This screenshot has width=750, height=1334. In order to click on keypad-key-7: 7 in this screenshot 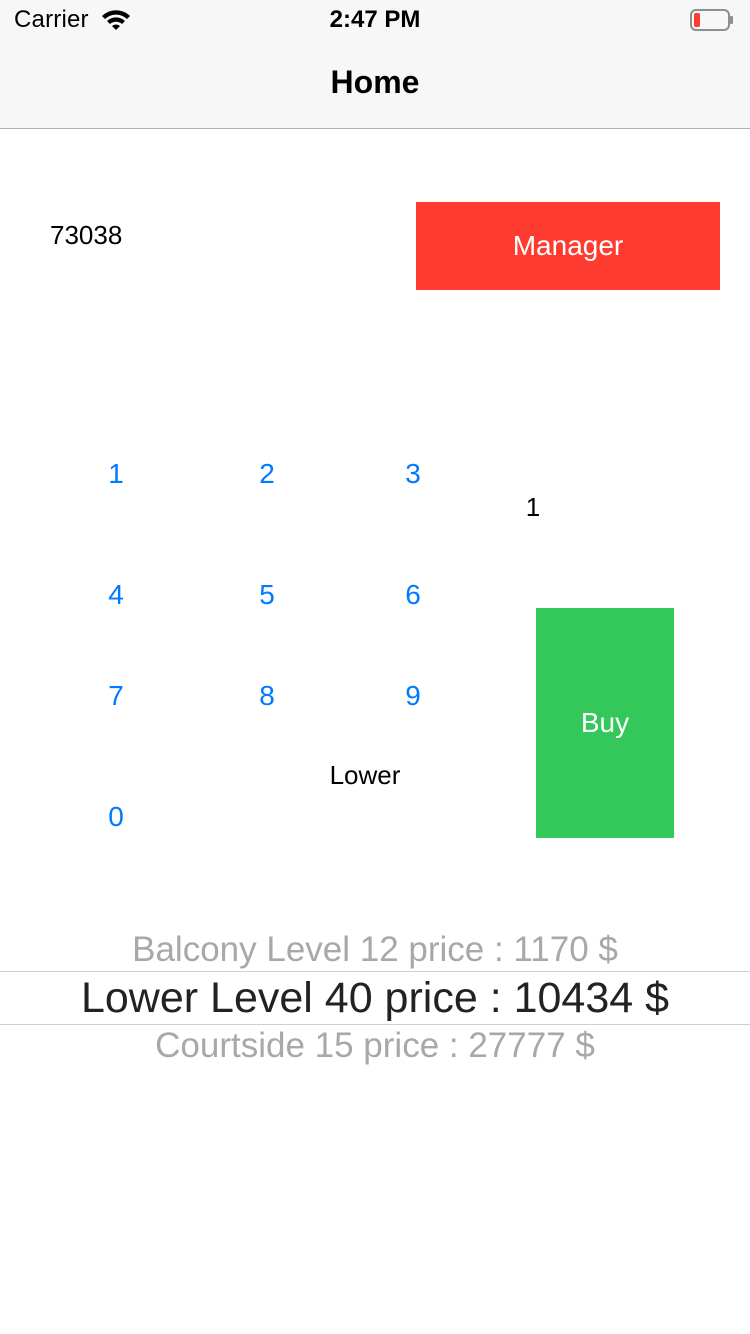, I will do `click(116, 696)`.